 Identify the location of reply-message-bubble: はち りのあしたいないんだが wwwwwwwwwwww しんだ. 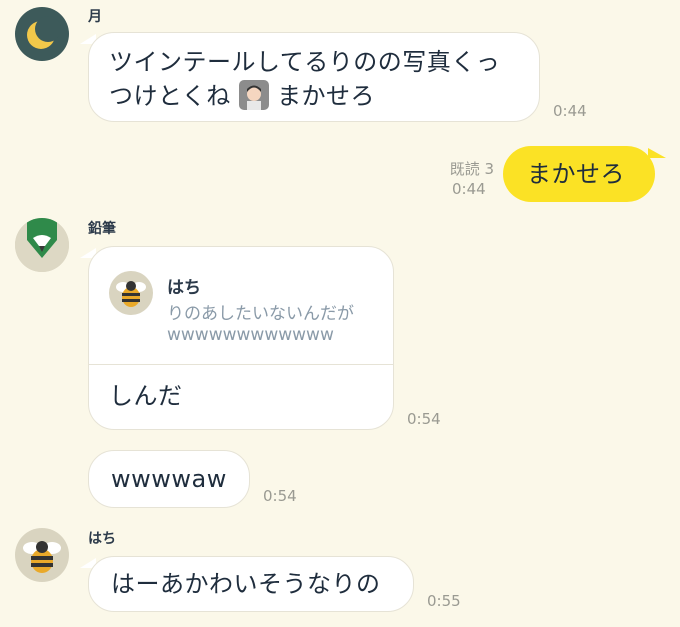
(241, 338).